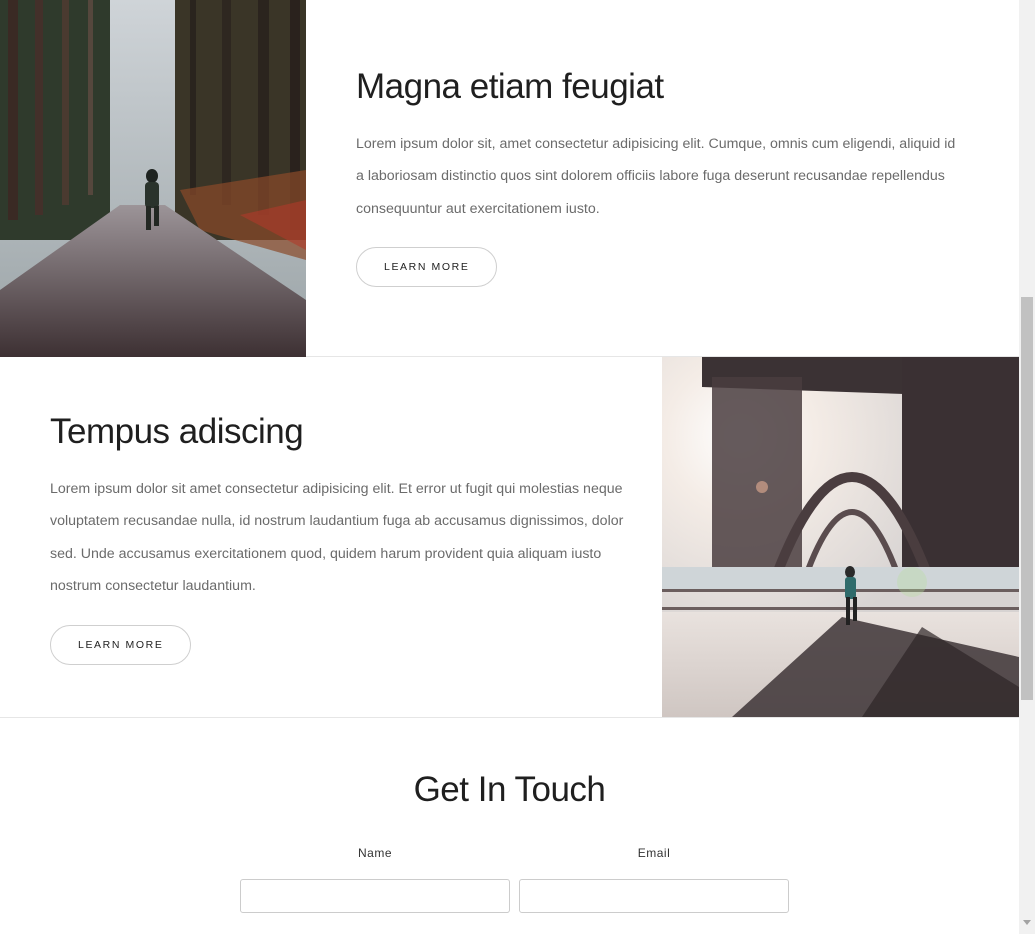 The width and height of the screenshot is (1035, 934). Describe the element at coordinates (1027, 498) in the screenshot. I see `scrollbar-thumb` at that location.